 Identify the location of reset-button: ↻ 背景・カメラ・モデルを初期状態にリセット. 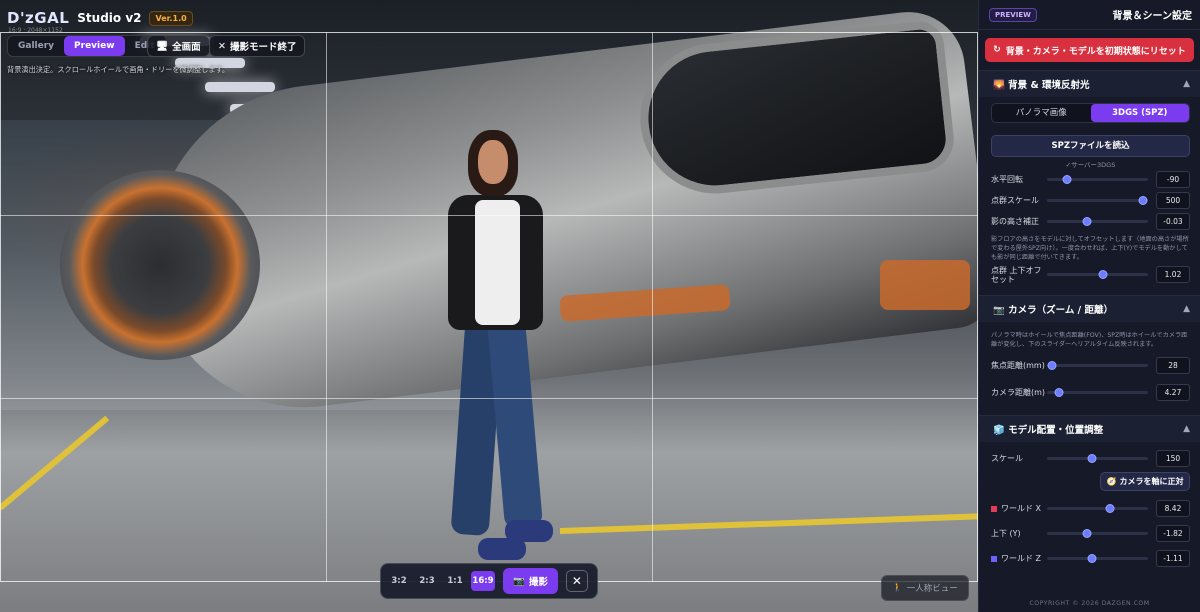
(1089, 50).